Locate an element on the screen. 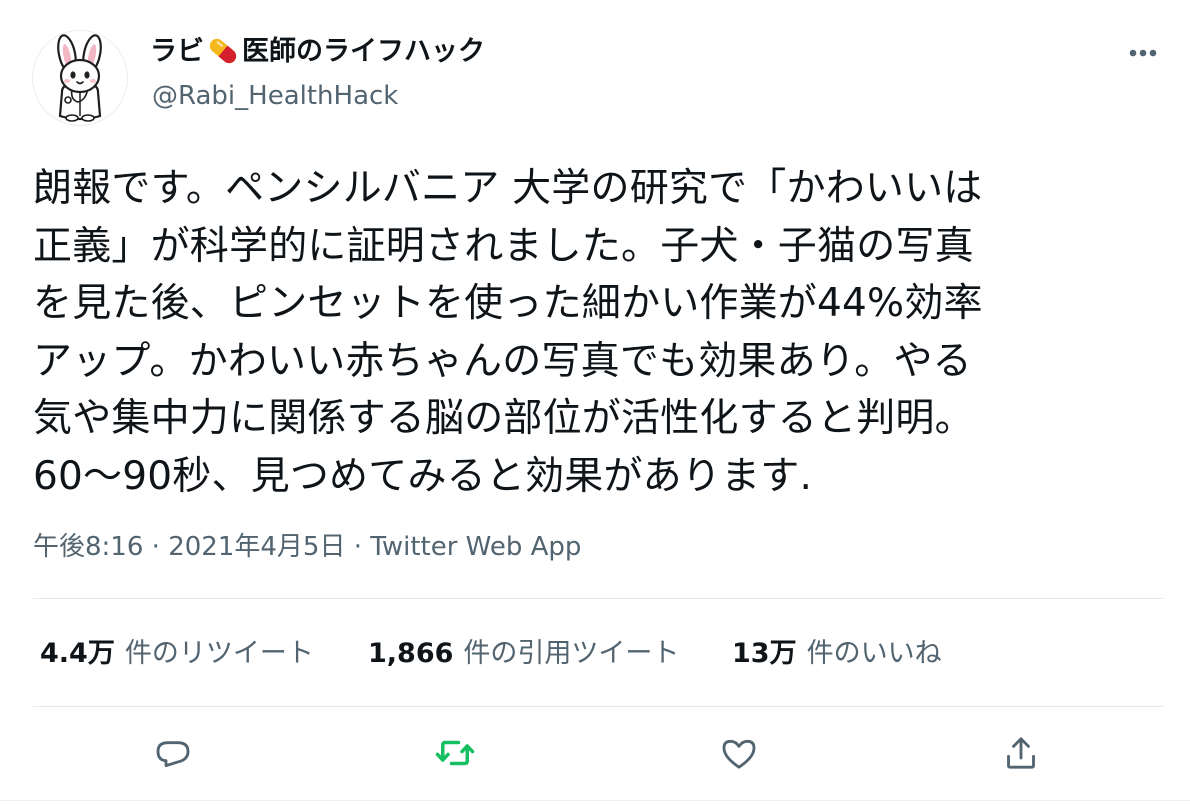  author-handle: @Rabi_HealthHack is located at coordinates (275, 96).